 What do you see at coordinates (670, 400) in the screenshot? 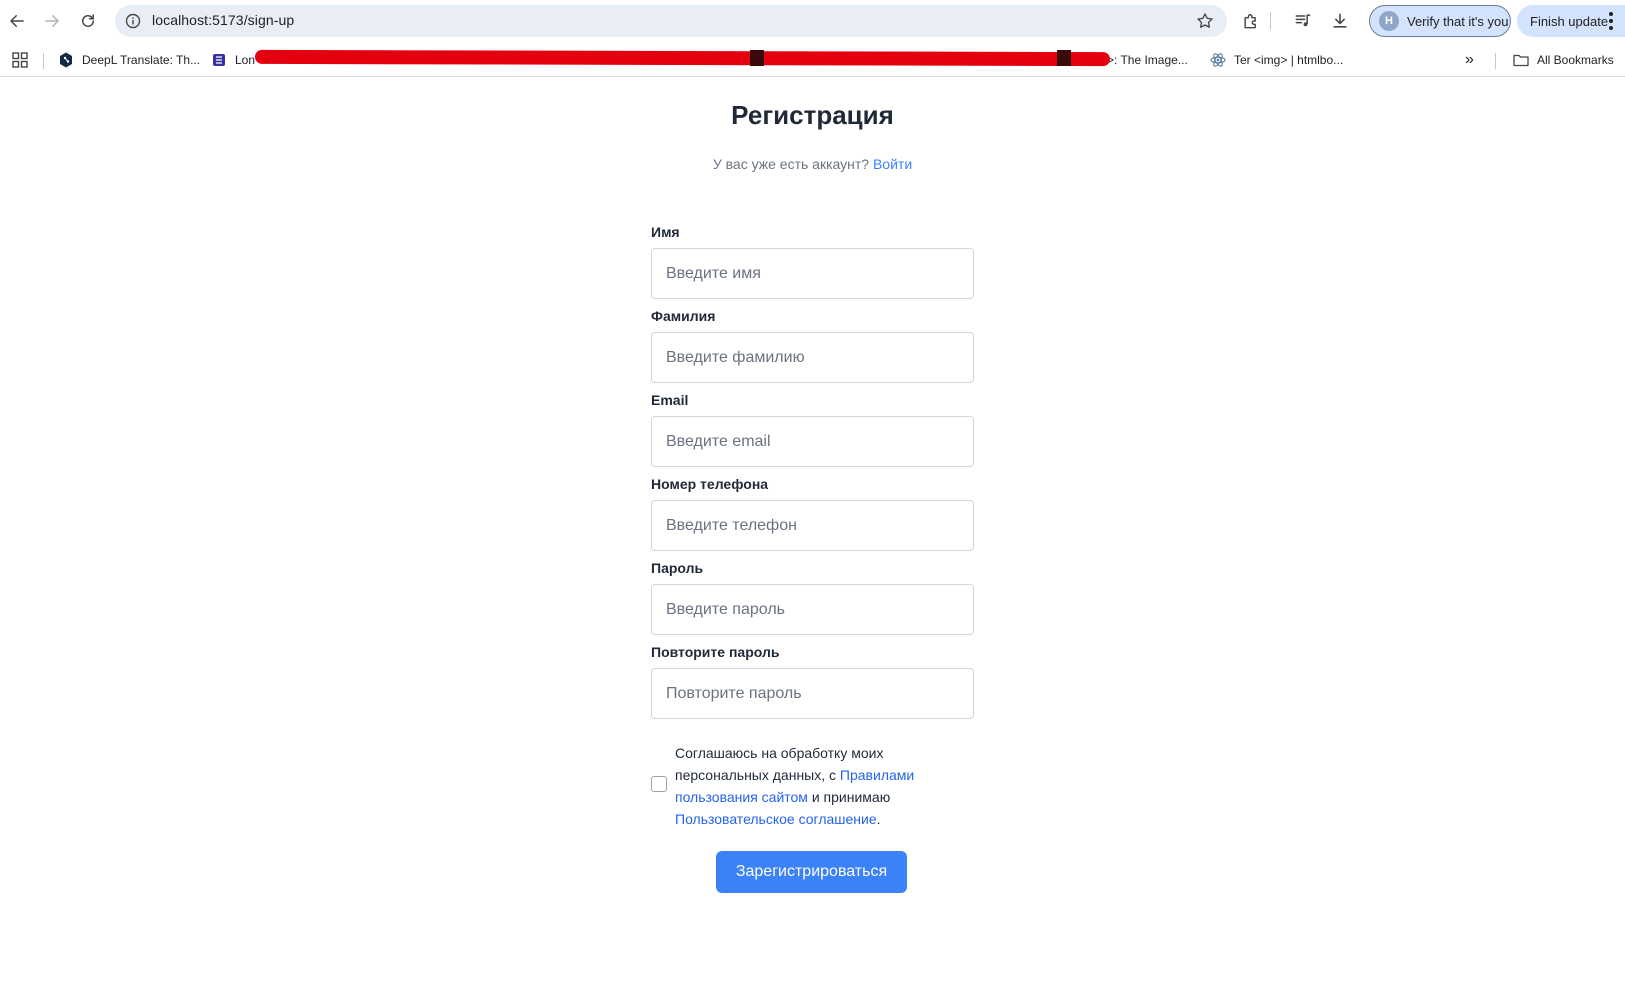
I see `email-label: Email` at bounding box center [670, 400].